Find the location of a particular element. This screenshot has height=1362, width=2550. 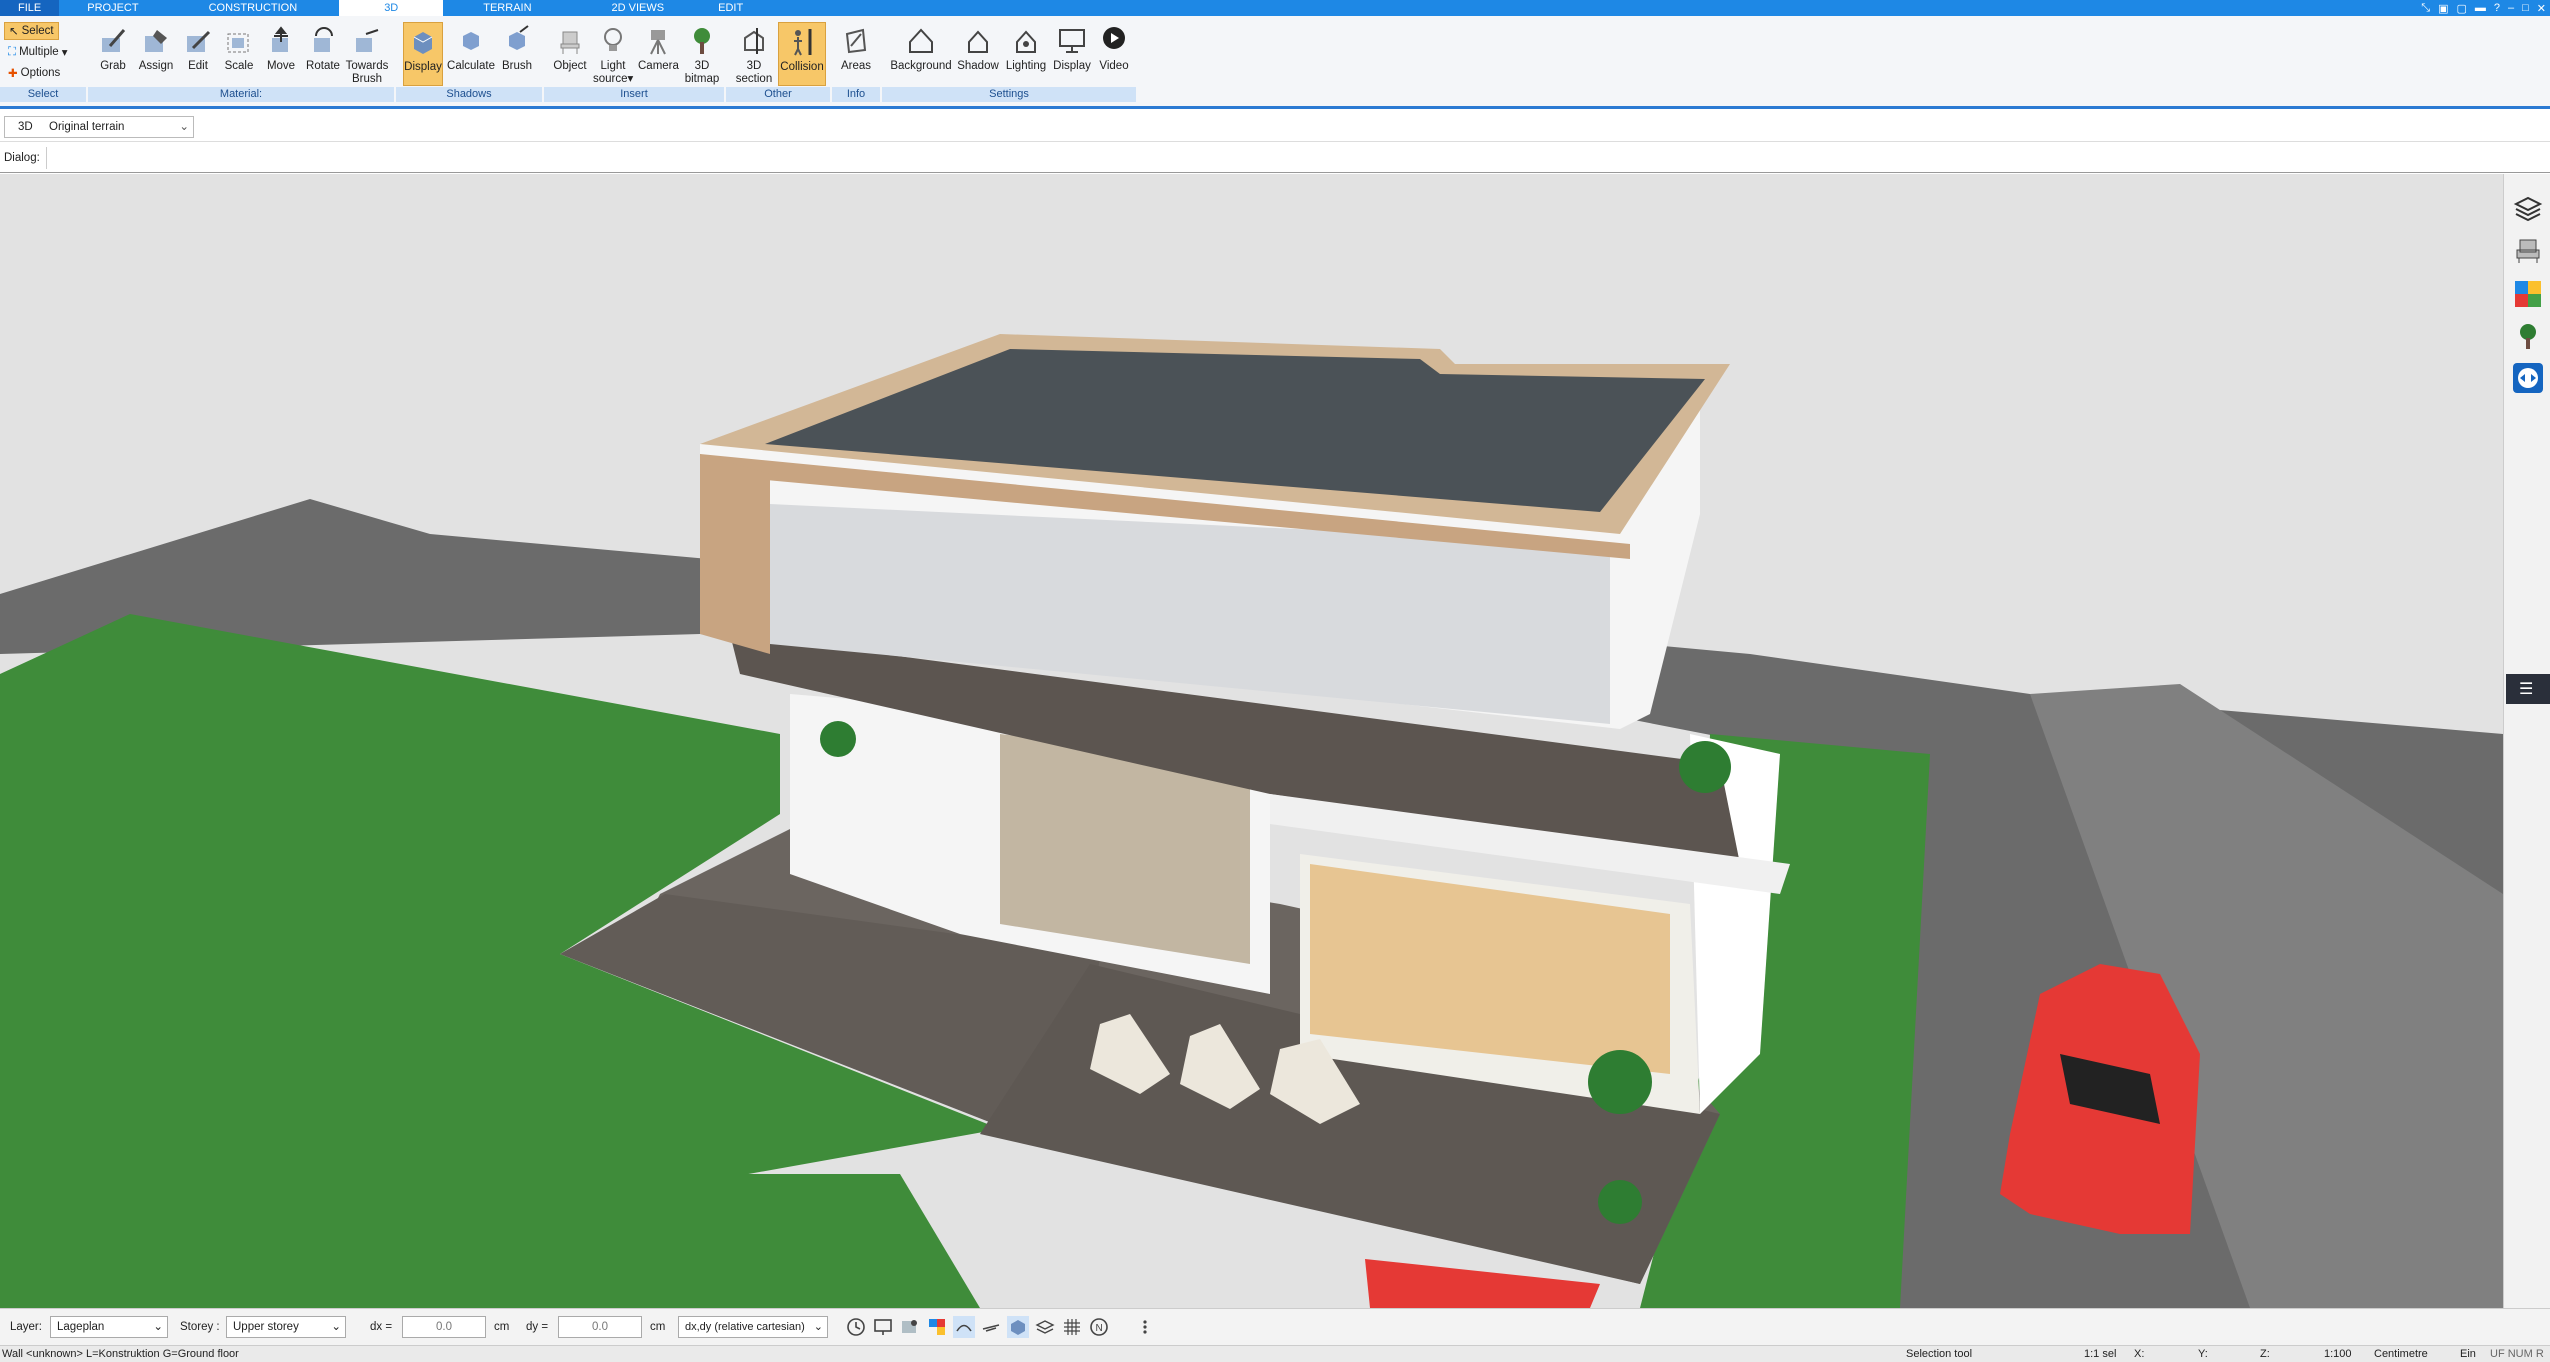

layer-select: Lageplan ⌄ is located at coordinates (109, 1327).